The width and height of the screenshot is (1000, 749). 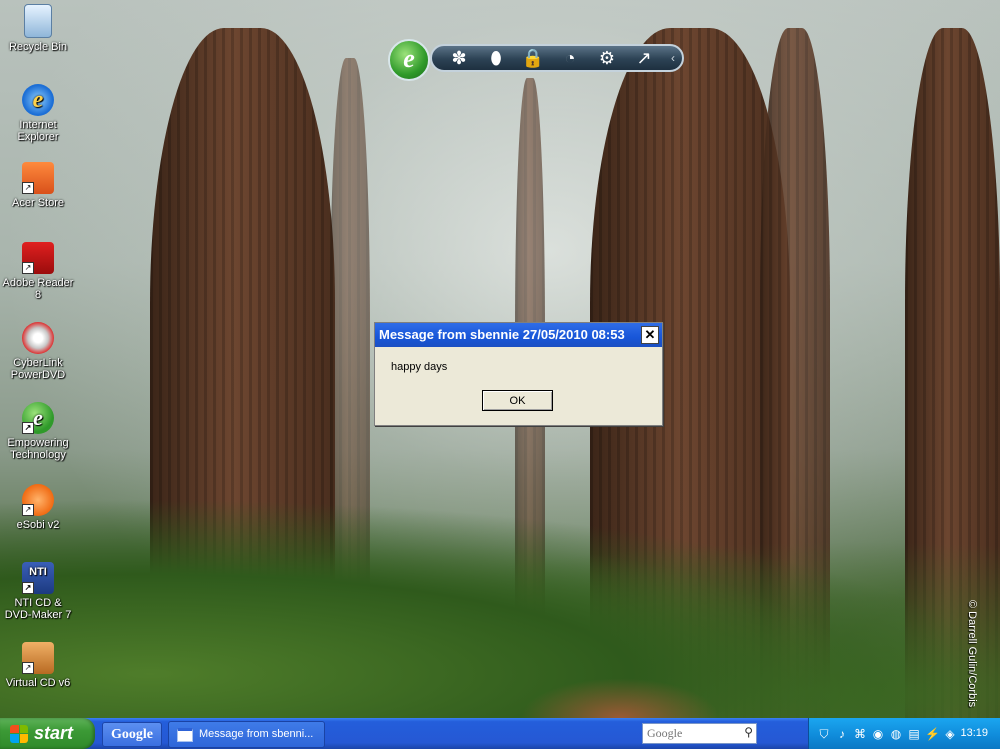 What do you see at coordinates (38, 289) in the screenshot?
I see `desktop-icon-label: Adobe Reader 8` at bounding box center [38, 289].